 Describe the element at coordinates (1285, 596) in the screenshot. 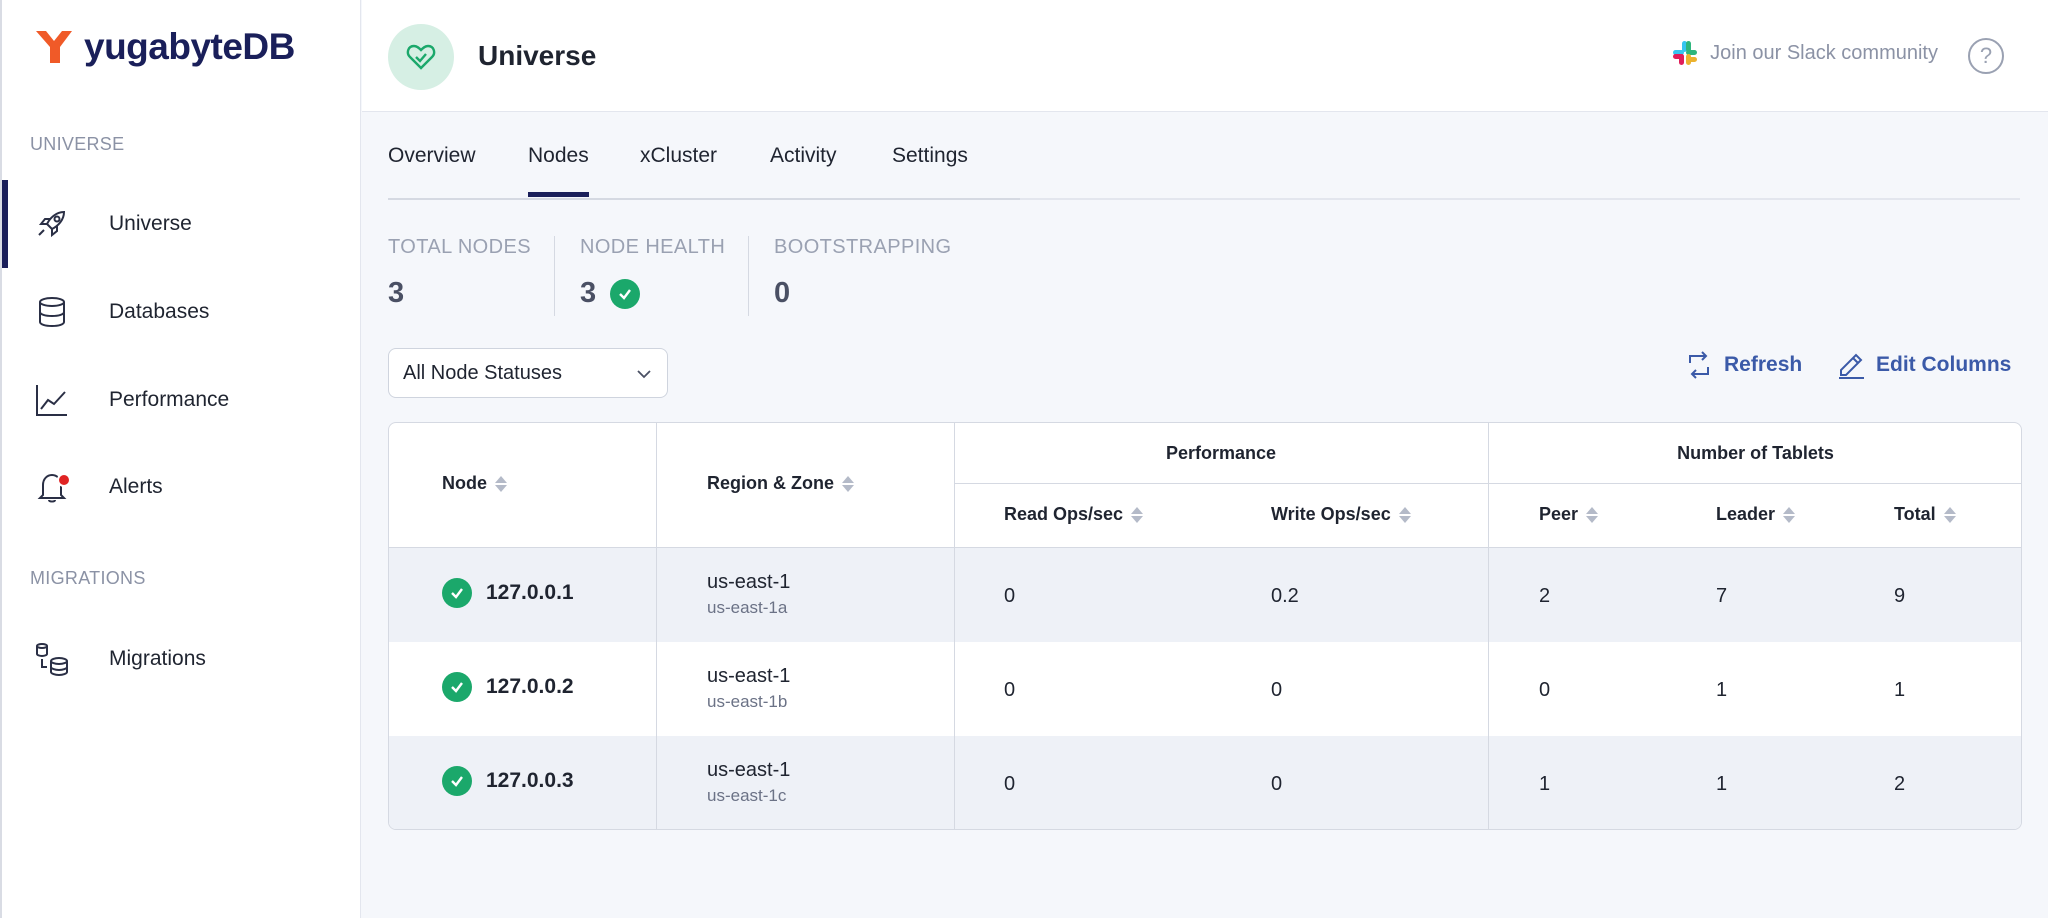

I see `write-ops-cell: 0.2` at that location.